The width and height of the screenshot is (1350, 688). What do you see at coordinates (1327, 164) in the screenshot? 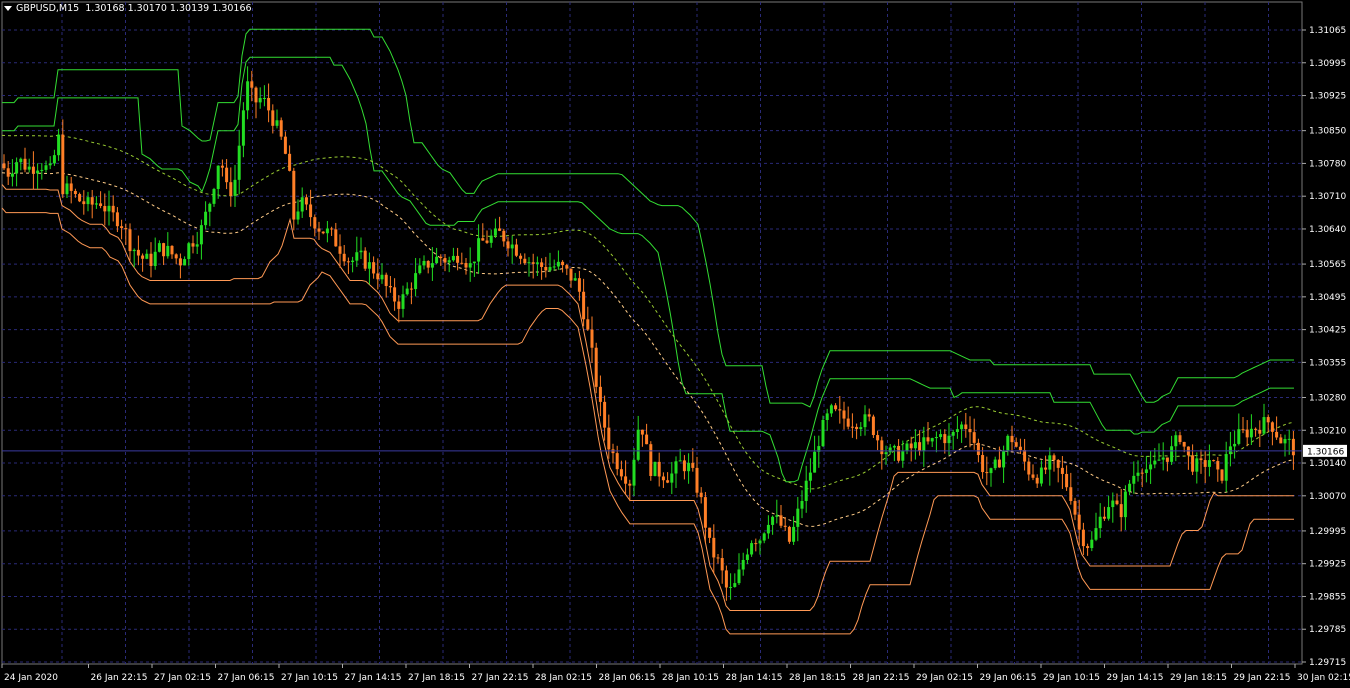
I see `y-tick-label: 1.30780` at bounding box center [1327, 164].